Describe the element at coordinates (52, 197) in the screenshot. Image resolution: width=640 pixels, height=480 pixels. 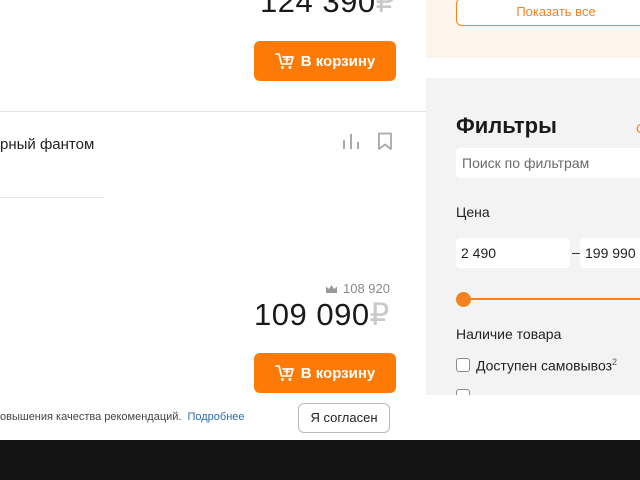
I see `spec-divider` at that location.